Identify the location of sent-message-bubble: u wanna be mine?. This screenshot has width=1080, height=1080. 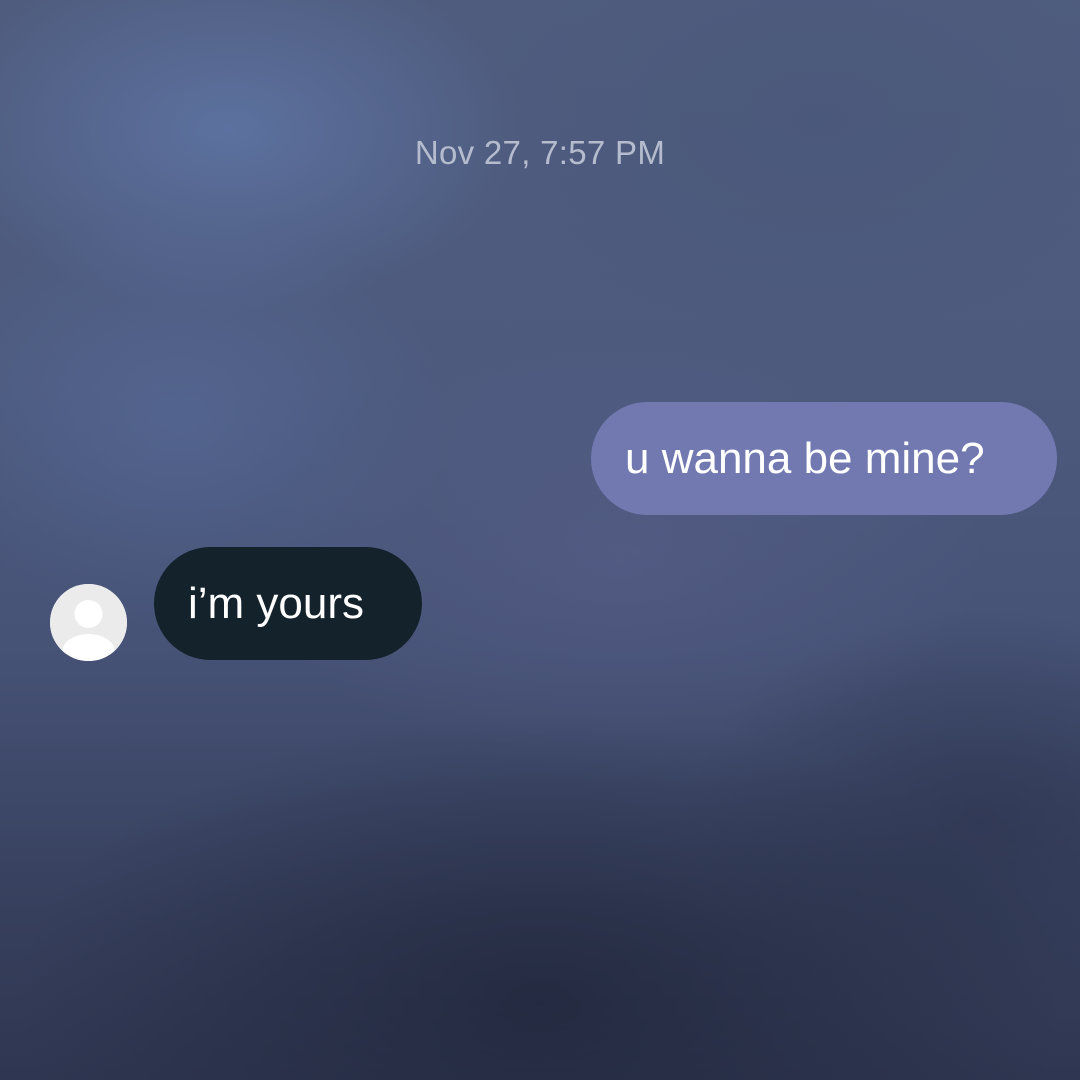
(824, 458).